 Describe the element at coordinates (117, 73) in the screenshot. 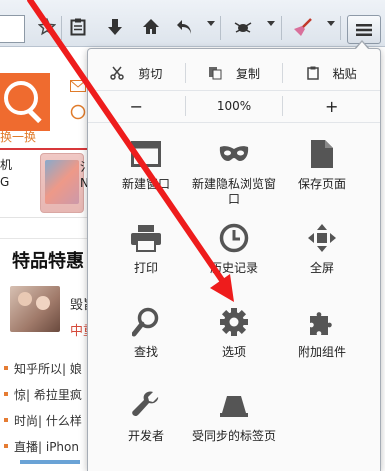

I see `scissors-icon` at that location.